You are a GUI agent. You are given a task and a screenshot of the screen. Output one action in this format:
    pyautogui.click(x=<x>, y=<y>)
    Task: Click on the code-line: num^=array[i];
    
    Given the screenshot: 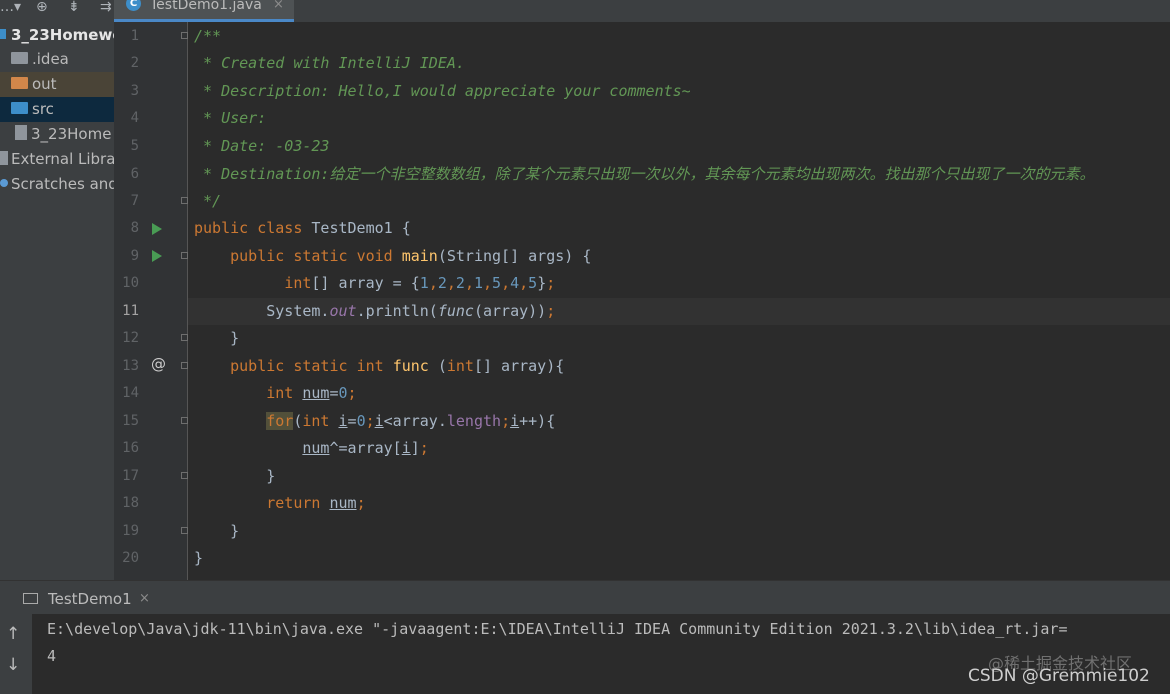 What is the action you would take?
    pyautogui.click(x=311, y=448)
    